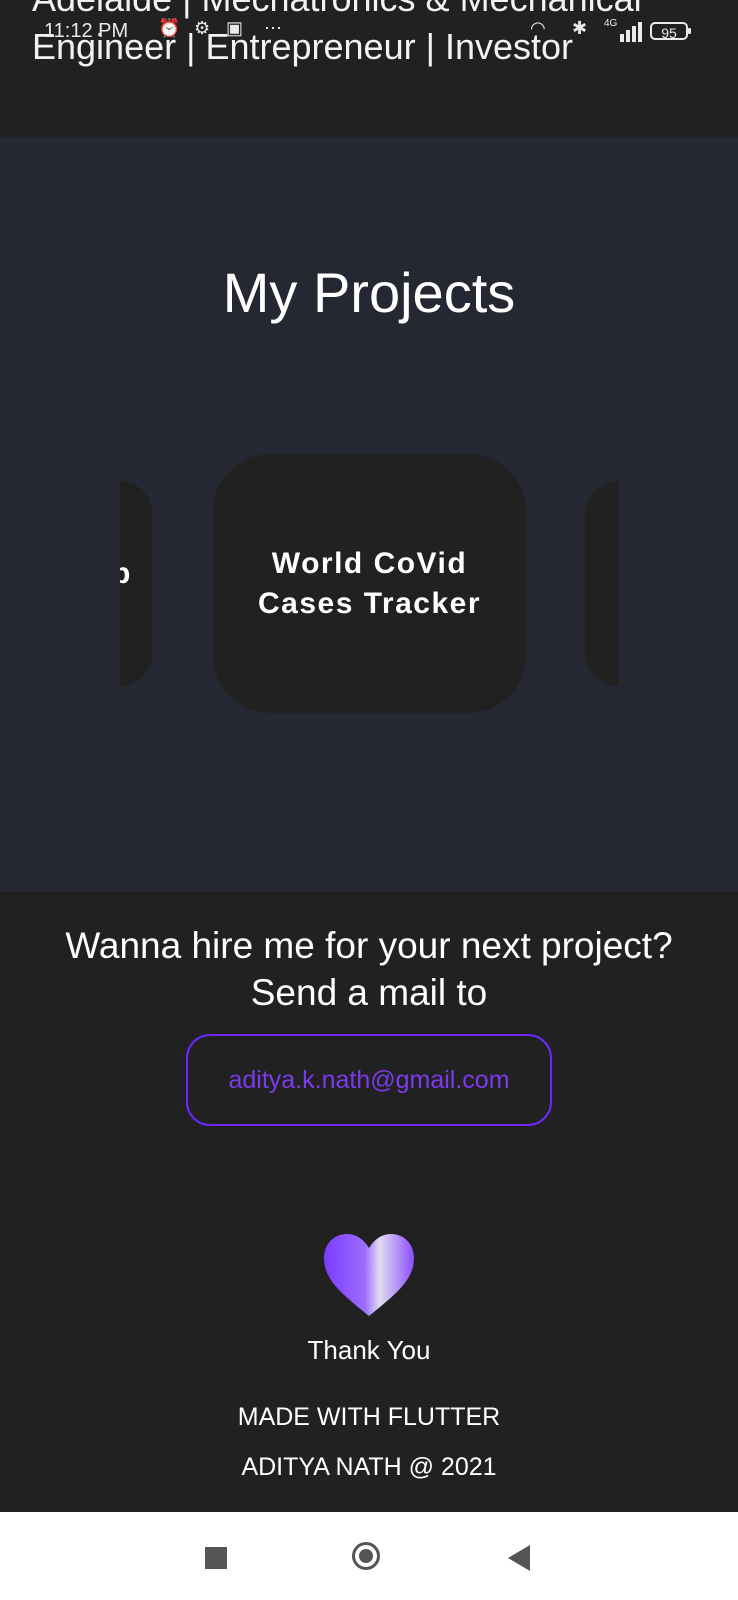 The width and height of the screenshot is (738, 1600). I want to click on battery-icon: 95, so click(670, 31).